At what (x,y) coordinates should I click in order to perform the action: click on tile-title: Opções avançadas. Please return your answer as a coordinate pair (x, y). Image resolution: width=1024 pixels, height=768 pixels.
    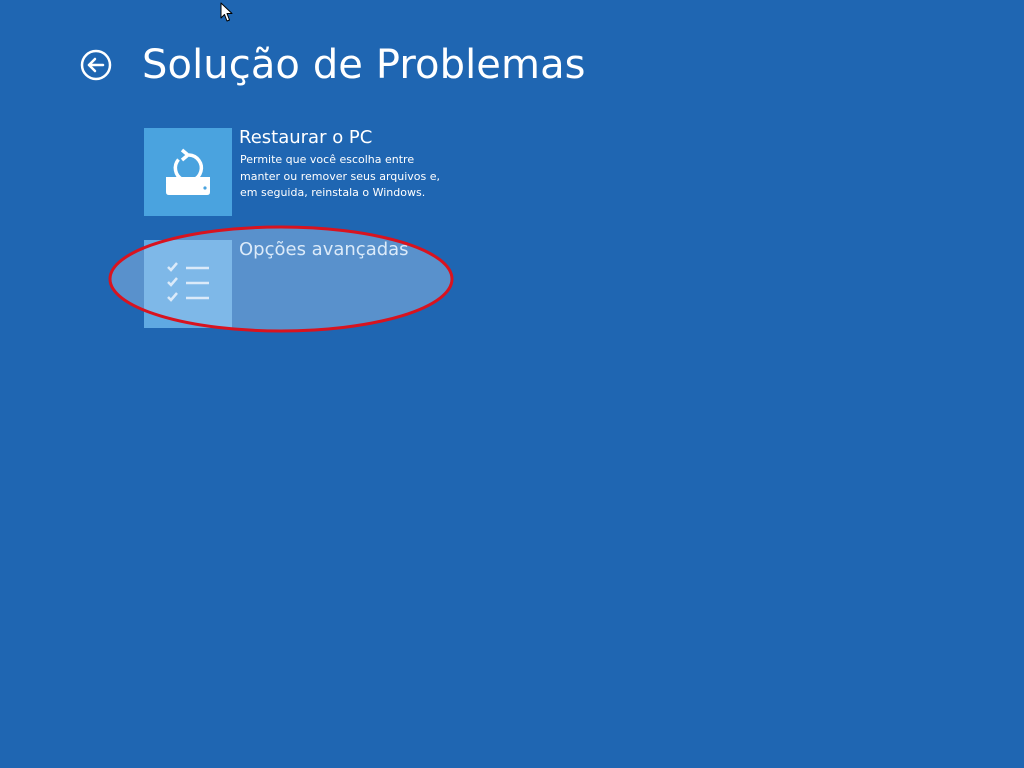
    Looking at the image, I should click on (324, 249).